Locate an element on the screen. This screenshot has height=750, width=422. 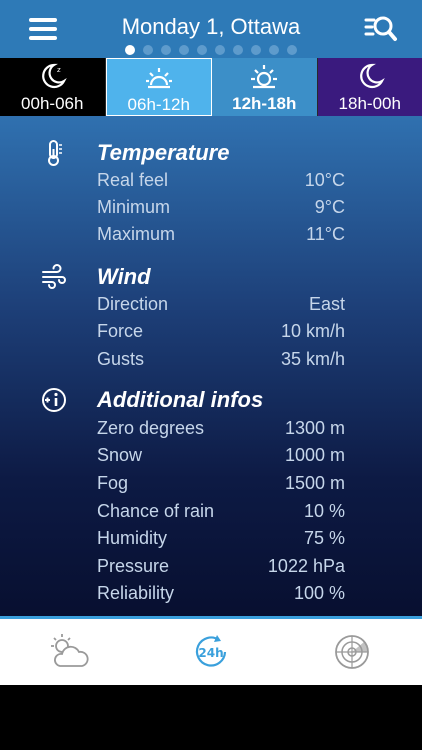
data-row: Maximum 11°C is located at coordinates (221, 236).